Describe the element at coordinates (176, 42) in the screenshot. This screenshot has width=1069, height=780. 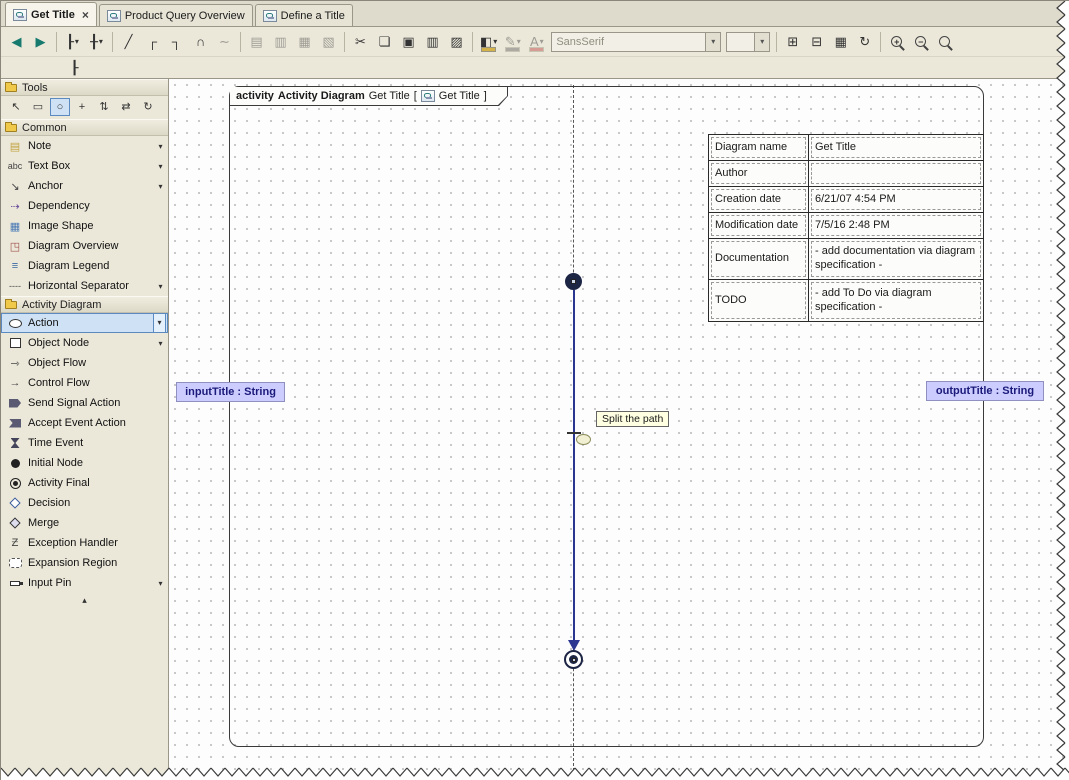
I see `rounded-path-button: ┐` at that location.